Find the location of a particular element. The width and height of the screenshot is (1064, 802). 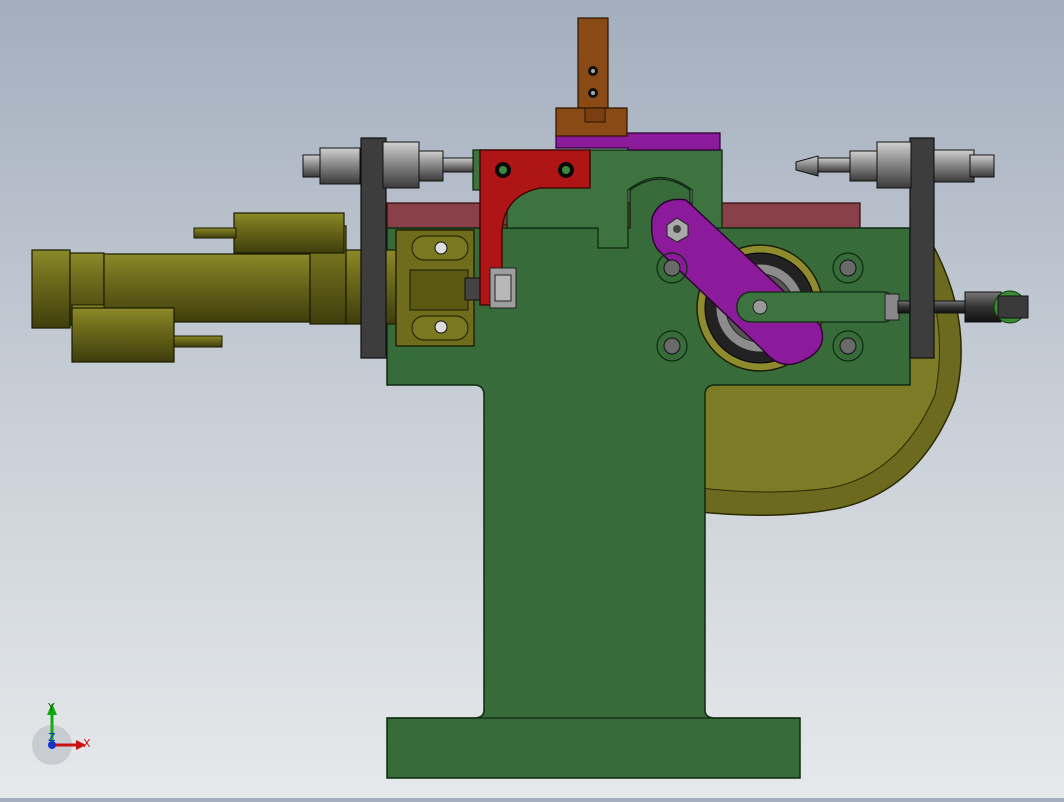

z-axis-label: Z is located at coordinates (52, 737).